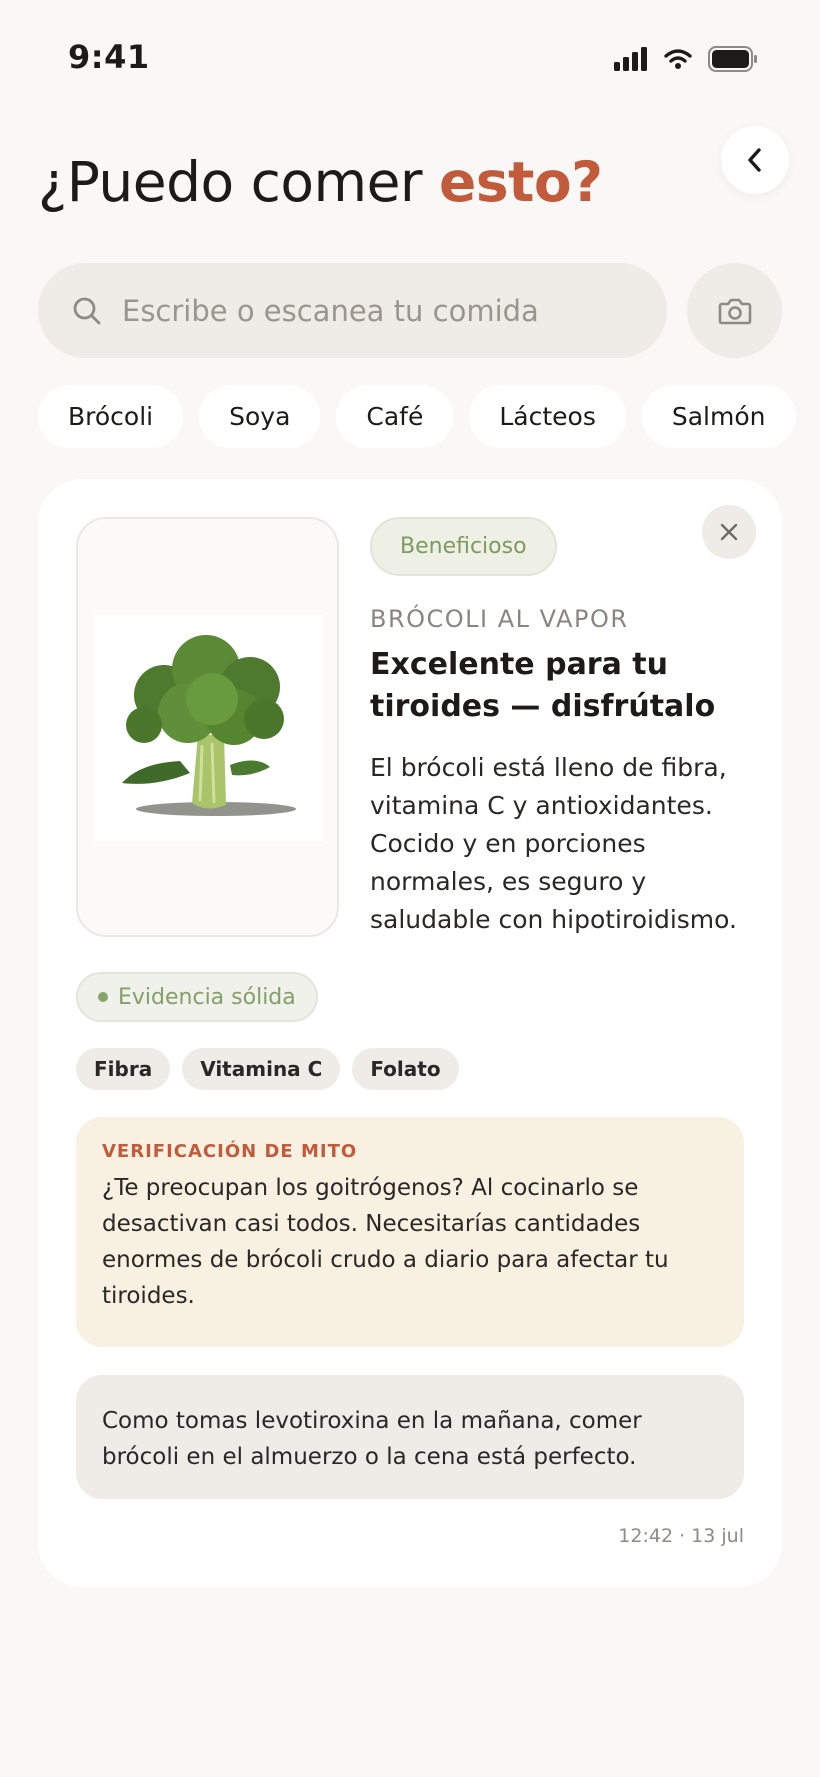  What do you see at coordinates (463, 546) in the screenshot?
I see `verdict-badge: Beneficioso` at bounding box center [463, 546].